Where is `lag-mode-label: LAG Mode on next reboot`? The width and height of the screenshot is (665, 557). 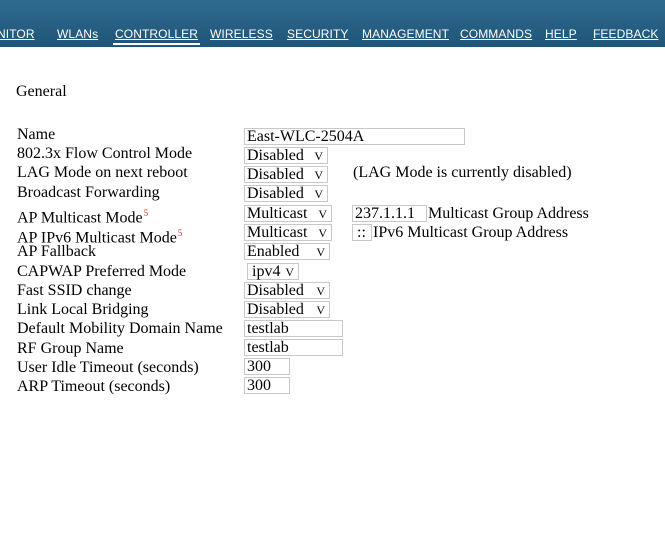 lag-mode-label: LAG Mode on next reboot is located at coordinates (102, 172).